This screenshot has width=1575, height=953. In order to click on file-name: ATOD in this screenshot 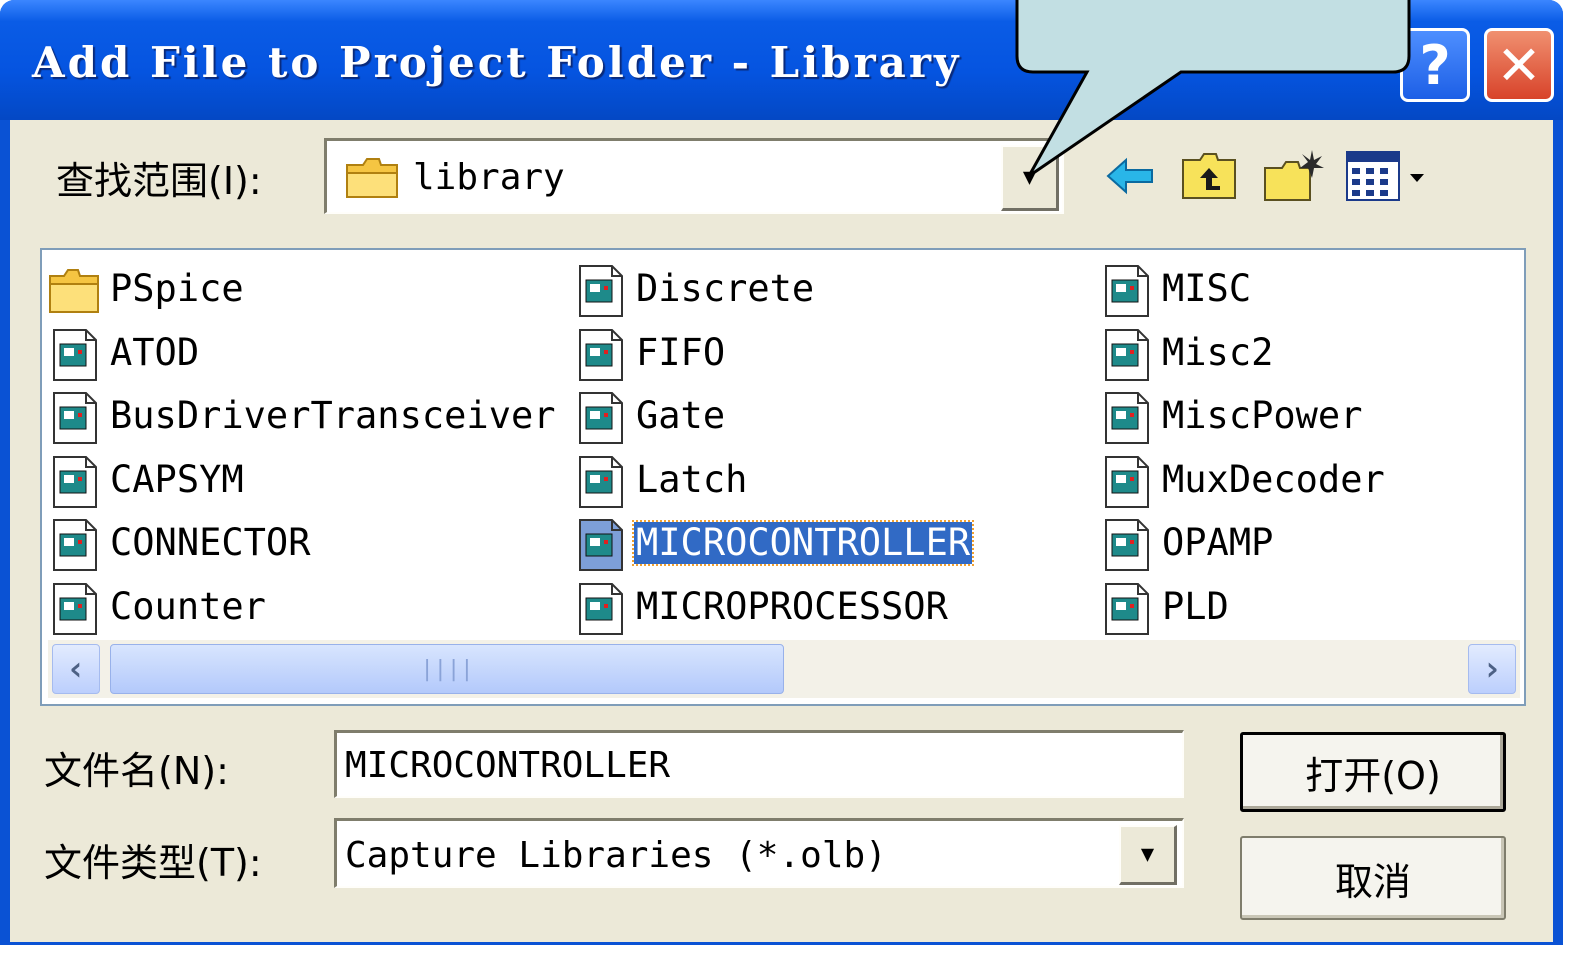, I will do `click(155, 352)`.